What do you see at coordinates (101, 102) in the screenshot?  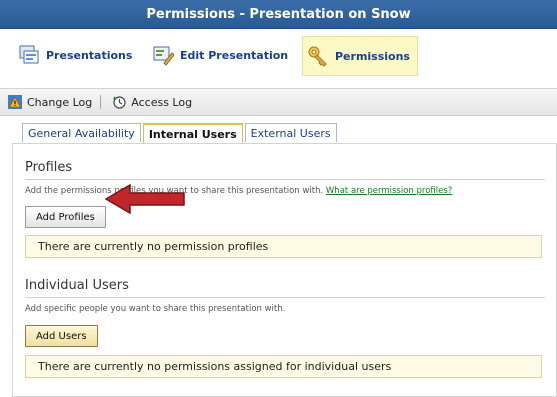 I see `toolbar-divider` at bounding box center [101, 102].